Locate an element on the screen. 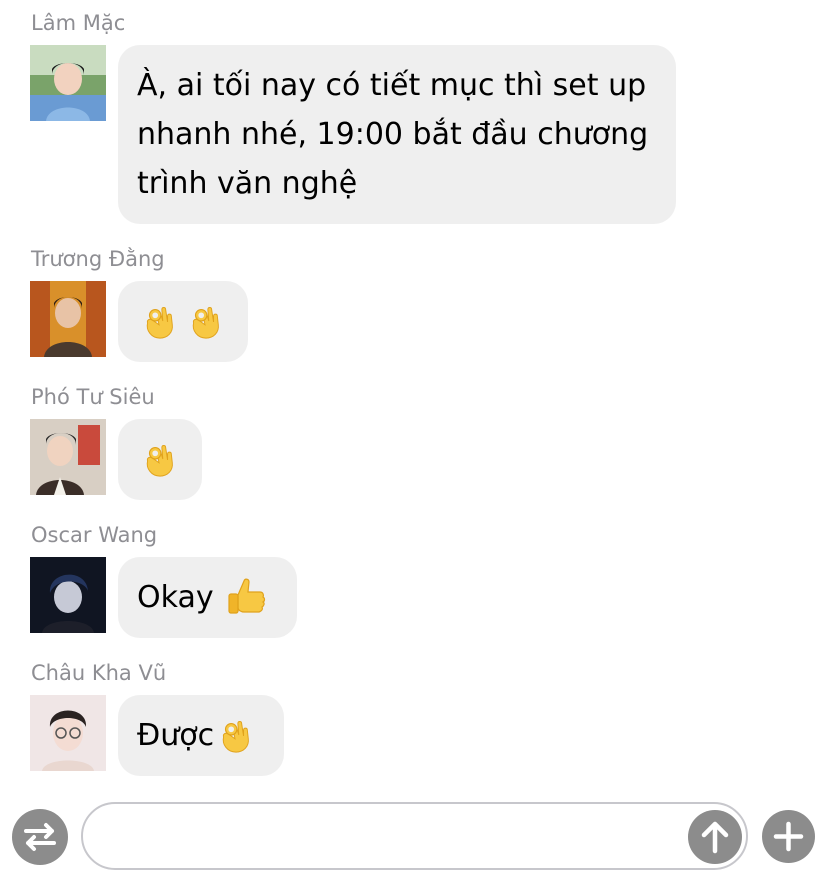 This screenshot has width=828, height=883. sender-name: Lâm Mặc is located at coordinates (78, 23).